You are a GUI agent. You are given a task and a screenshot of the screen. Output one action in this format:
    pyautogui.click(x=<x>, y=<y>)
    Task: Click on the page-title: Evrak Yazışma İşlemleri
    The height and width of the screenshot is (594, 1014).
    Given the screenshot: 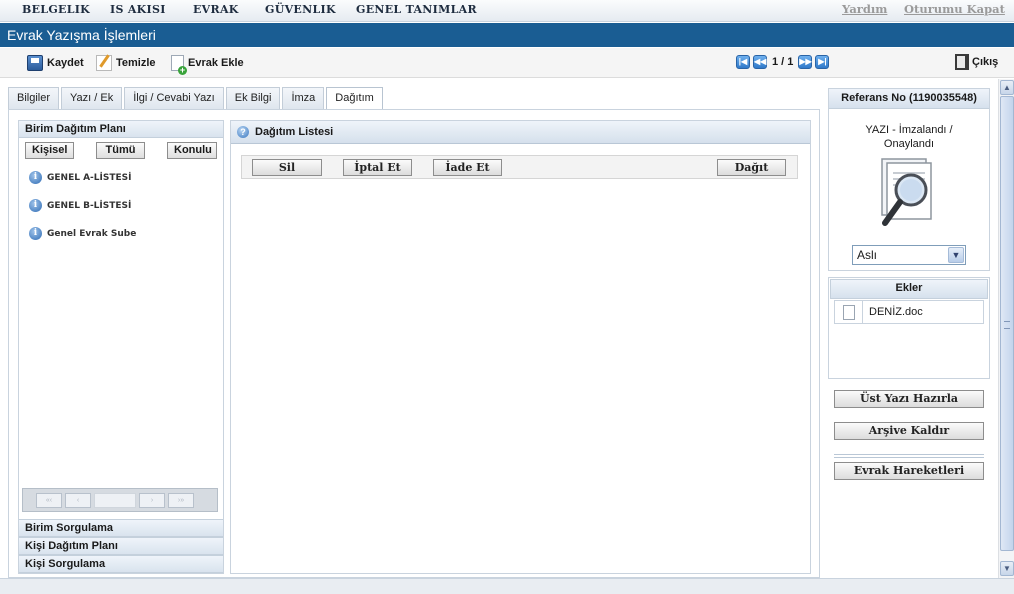 What is the action you would take?
    pyautogui.click(x=507, y=35)
    